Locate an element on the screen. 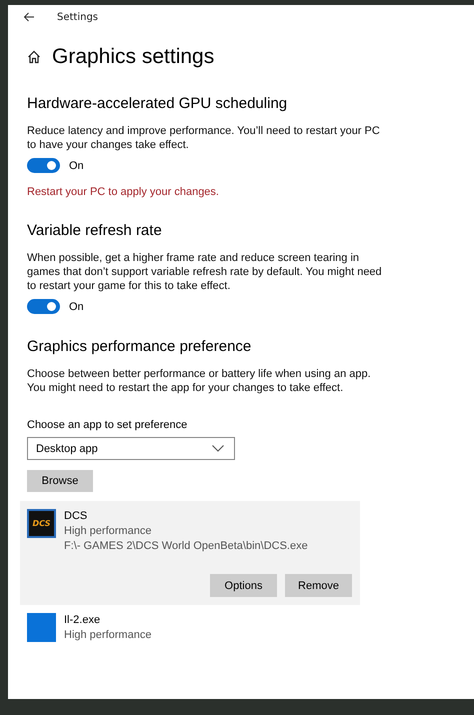 The height and width of the screenshot is (715, 474). field-label: Choose an app to set preference is located at coordinates (107, 425).